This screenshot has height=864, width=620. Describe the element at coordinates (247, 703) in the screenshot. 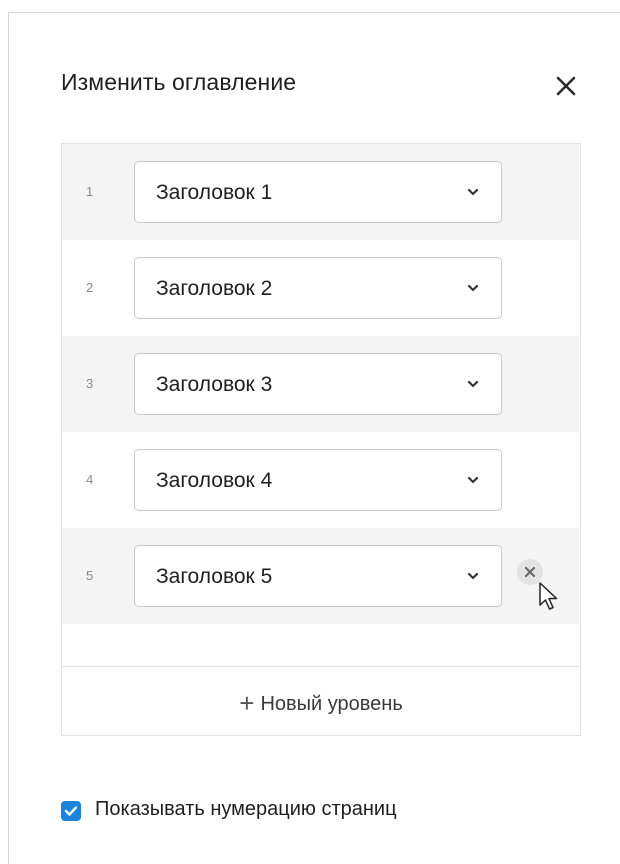

I see `plus-icon: +` at that location.